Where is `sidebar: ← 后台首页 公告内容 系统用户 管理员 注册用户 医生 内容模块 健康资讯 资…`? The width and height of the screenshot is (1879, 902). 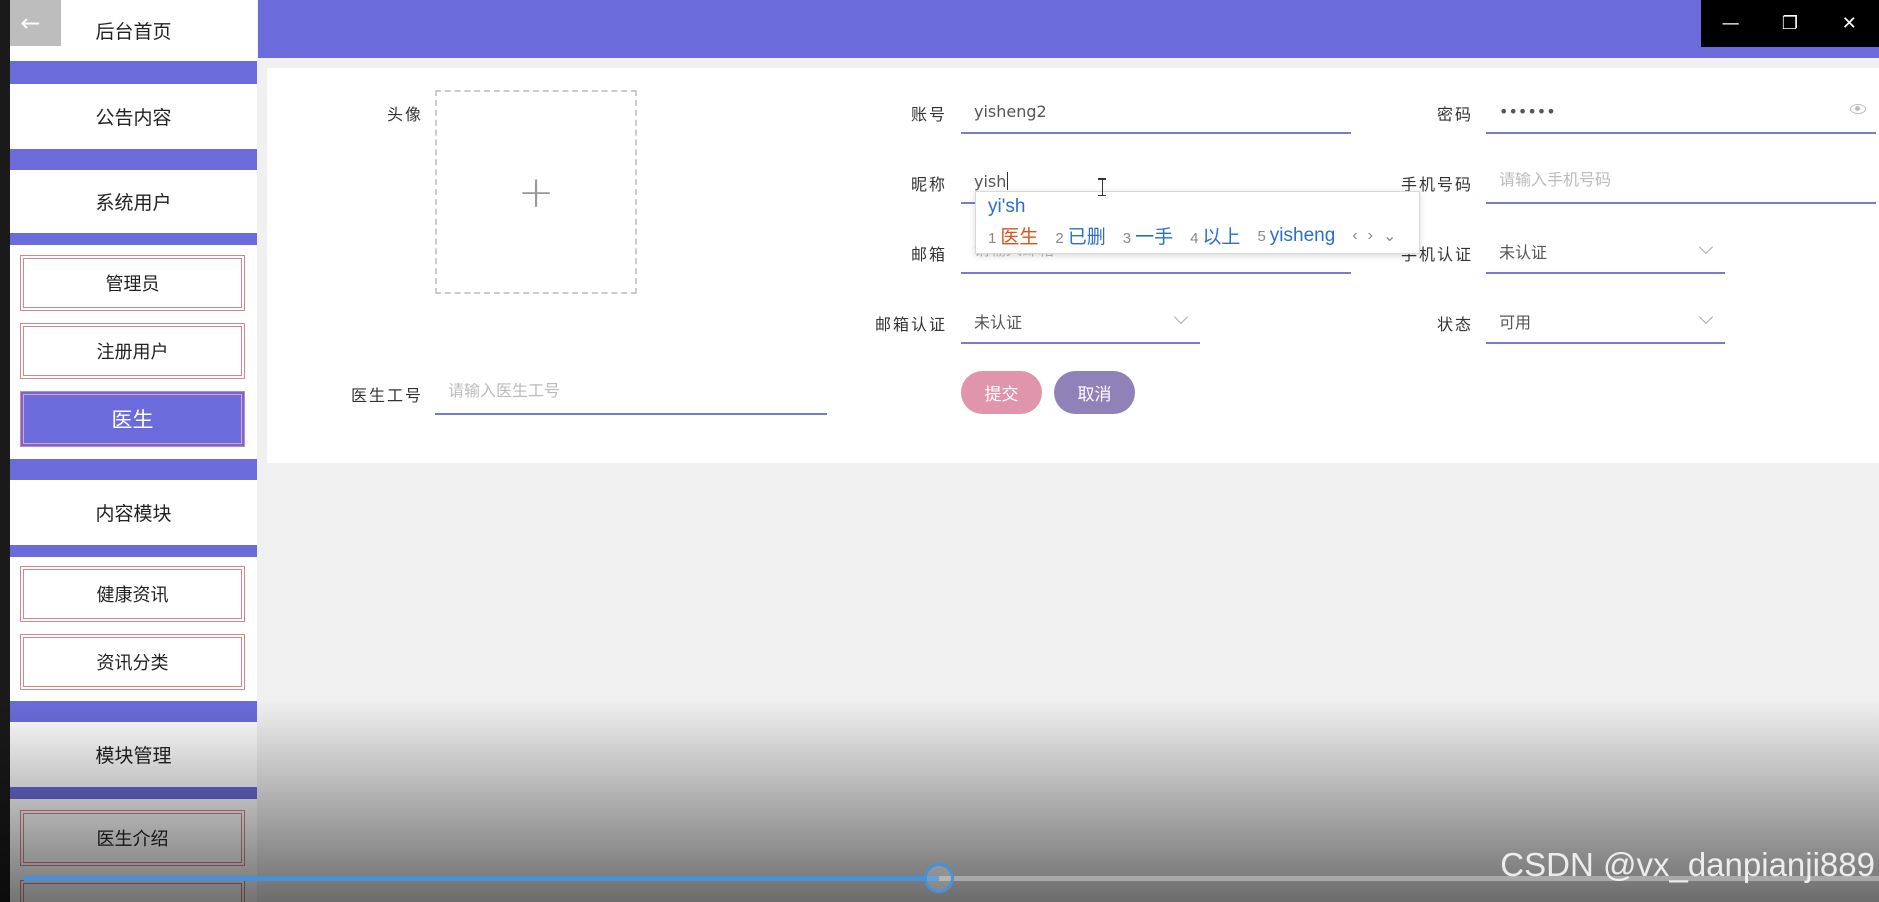 sidebar: ← 后台首页 公告内容 系统用户 管理员 注册用户 医生 内容模块 健康资讯 资… is located at coordinates (133, 451).